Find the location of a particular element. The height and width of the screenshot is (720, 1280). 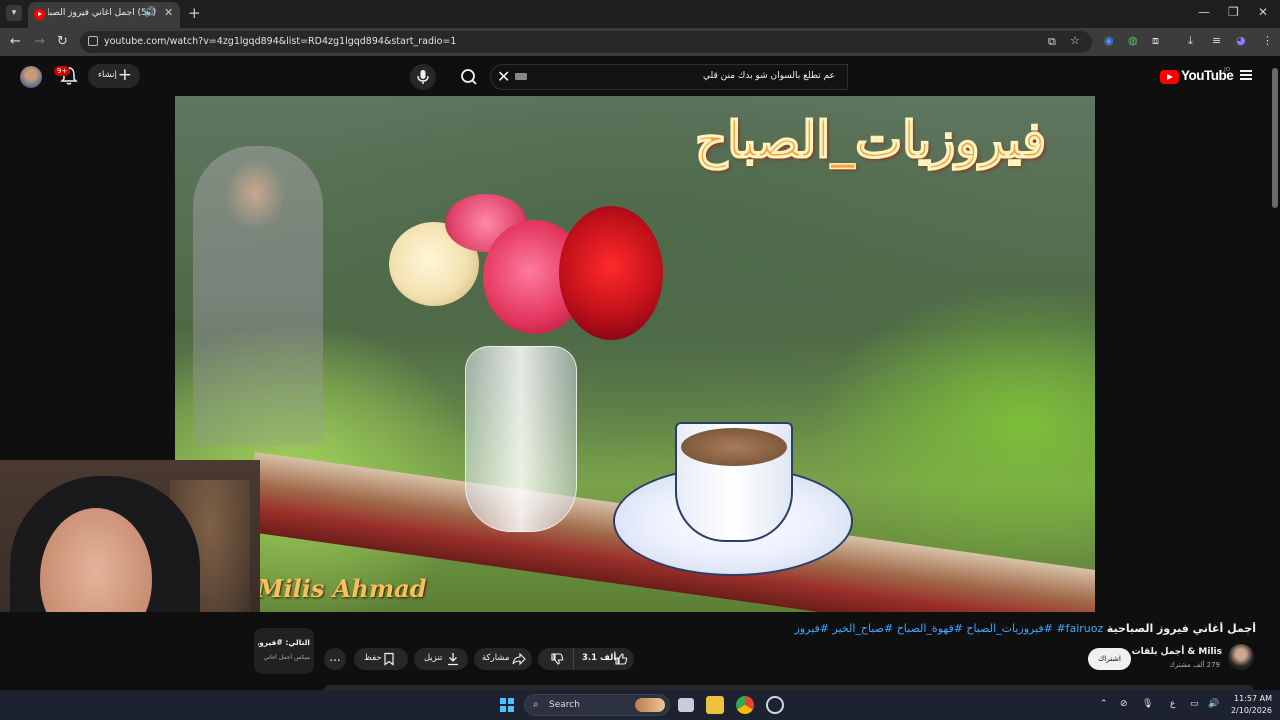

tray-volume-icon: 🔊 is located at coordinates (1213, 704).